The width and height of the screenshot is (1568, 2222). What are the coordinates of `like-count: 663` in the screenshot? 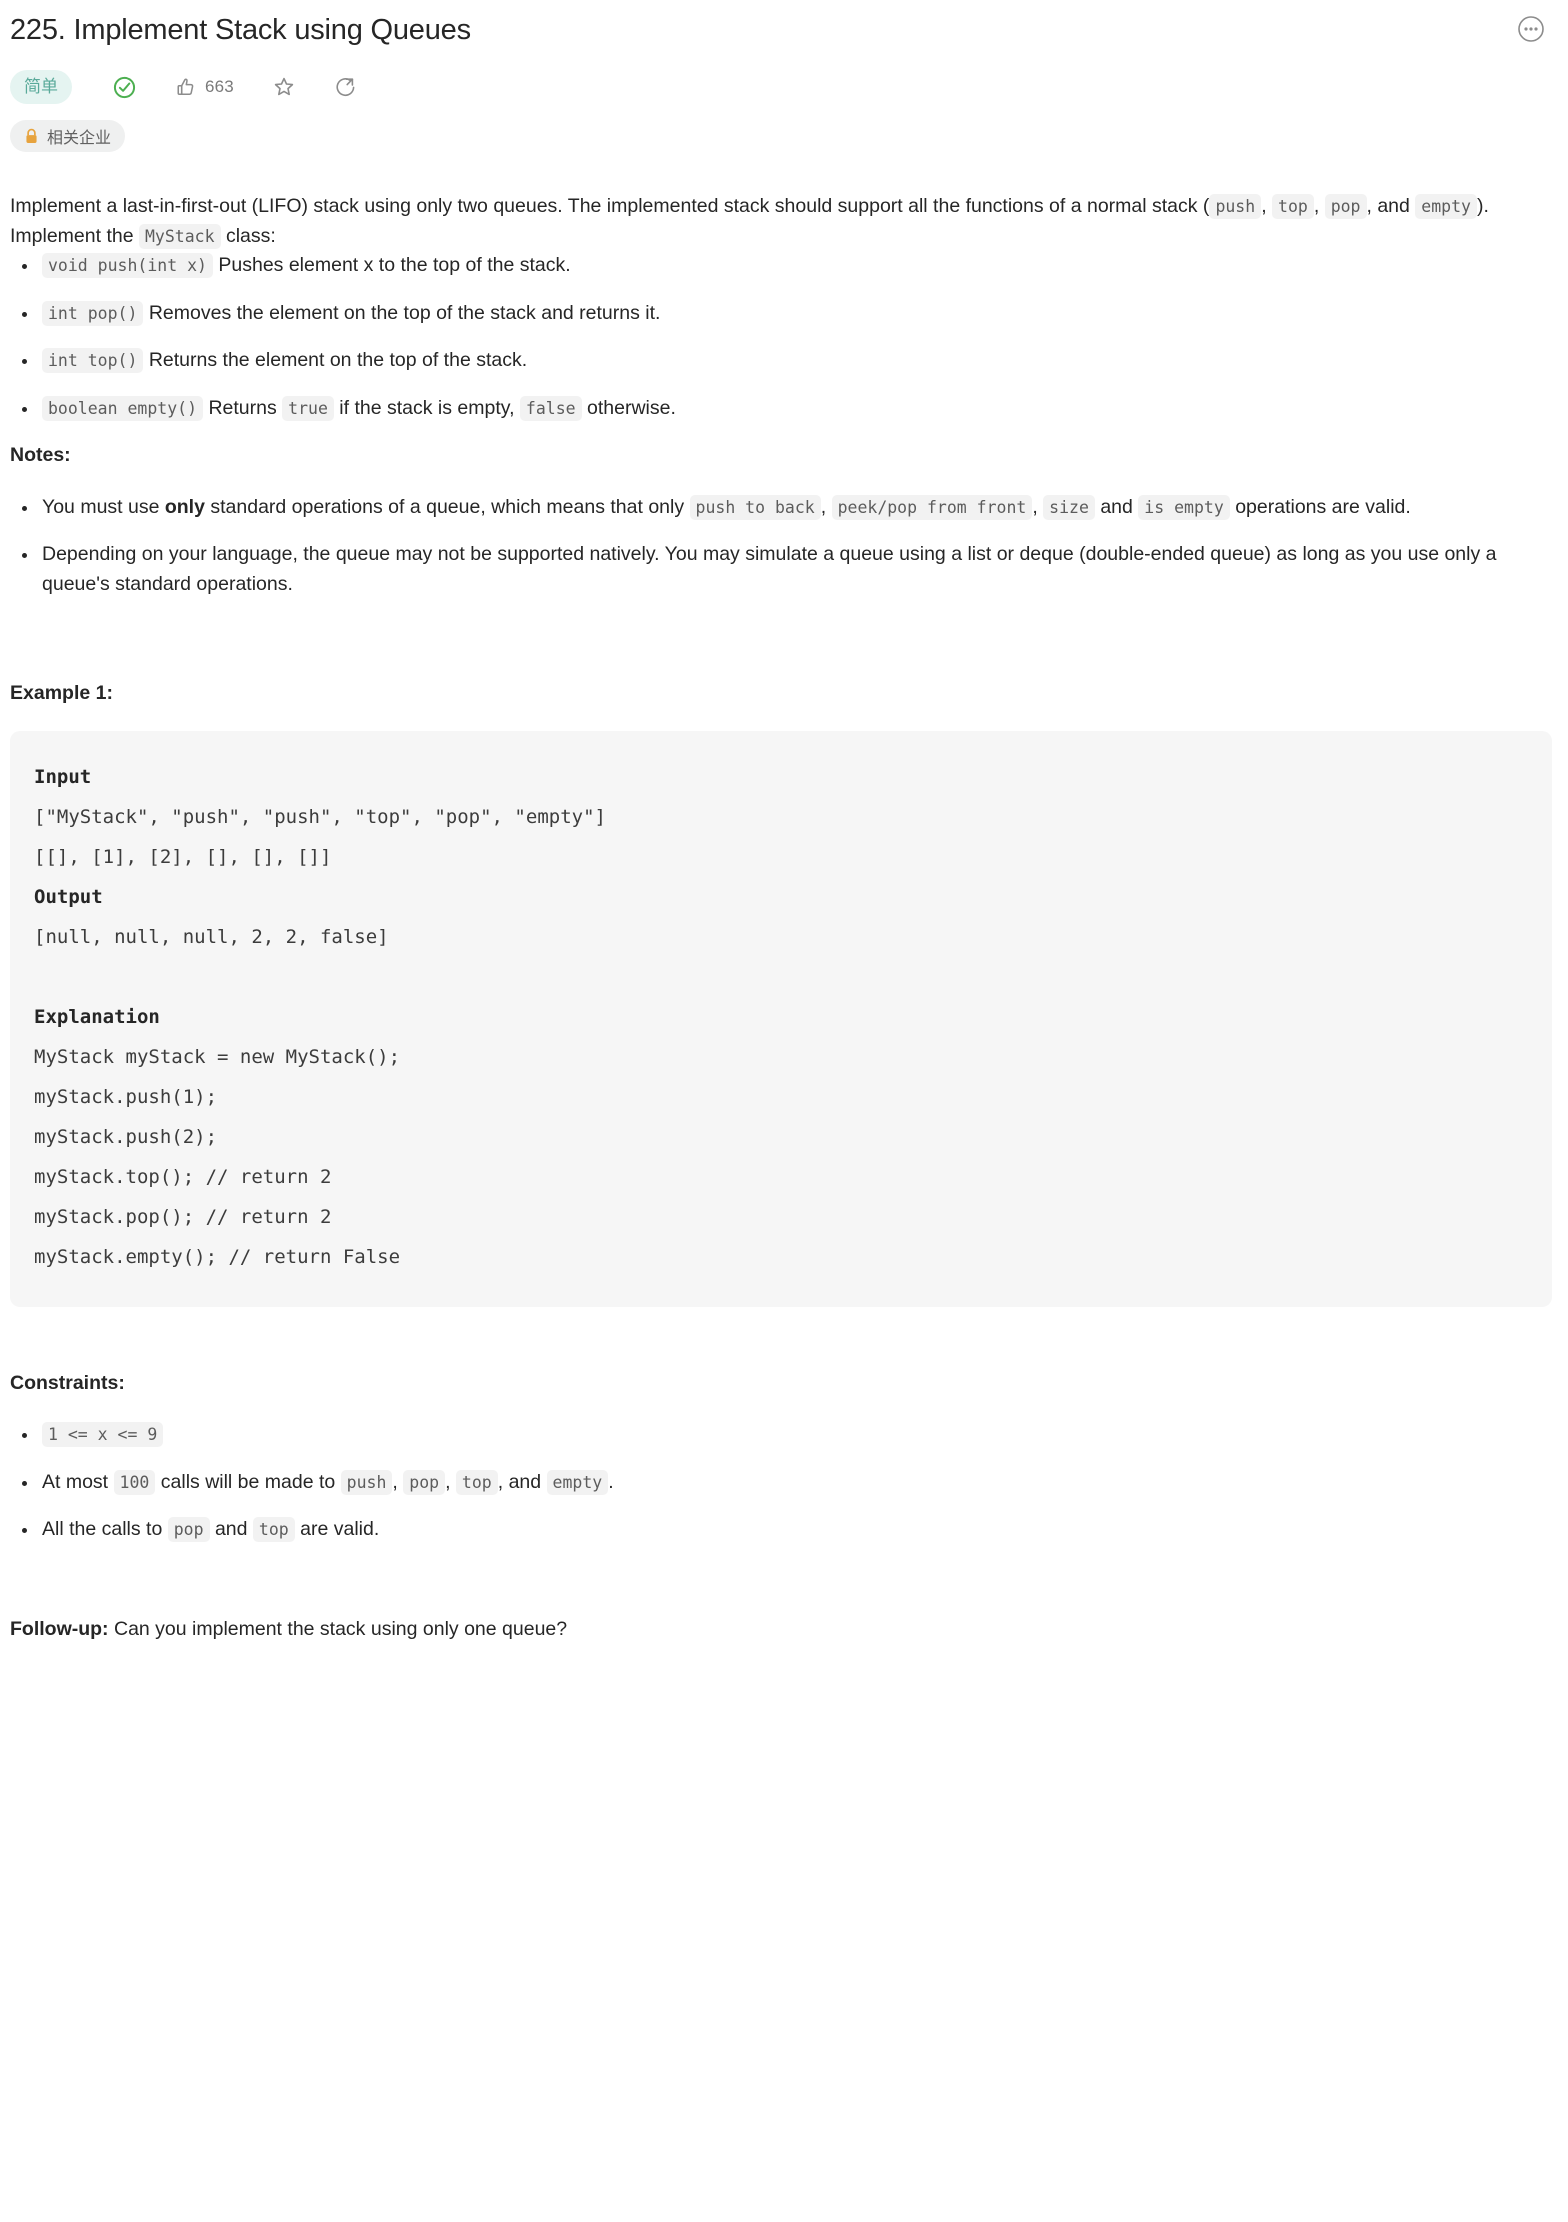 It's located at (219, 86).